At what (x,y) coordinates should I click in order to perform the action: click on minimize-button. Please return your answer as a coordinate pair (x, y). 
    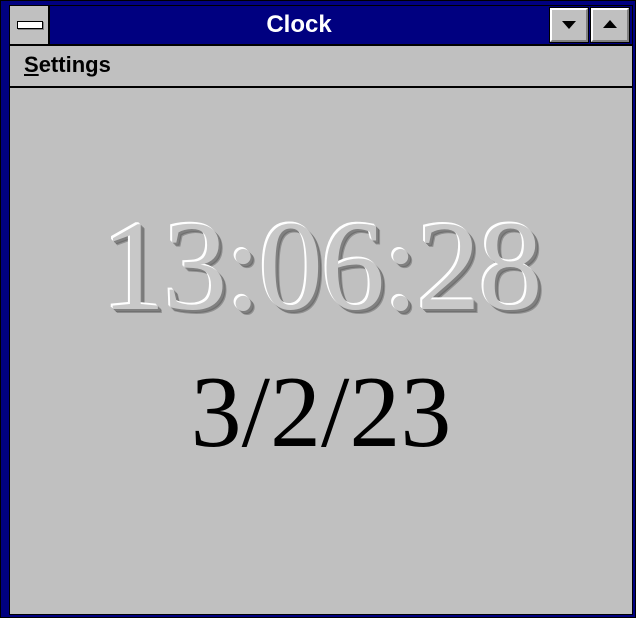
    Looking at the image, I should click on (569, 25).